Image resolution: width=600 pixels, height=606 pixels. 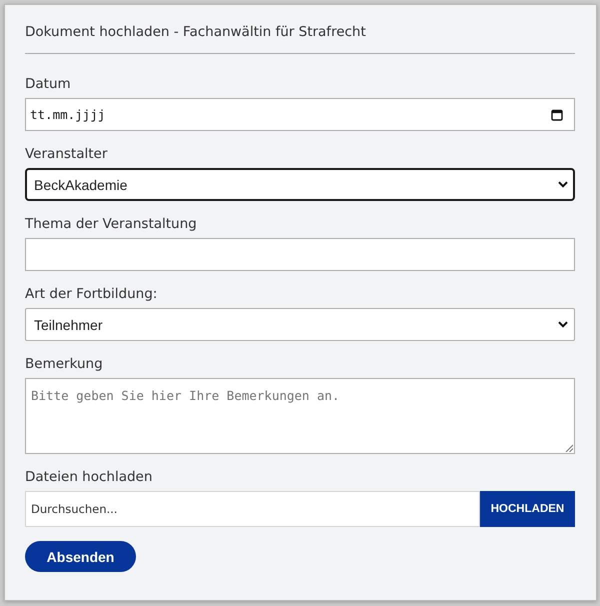 What do you see at coordinates (196, 32) in the screenshot?
I see `dialog-title: Dokument hochladen - Fachanwältin für Strafrecht` at bounding box center [196, 32].